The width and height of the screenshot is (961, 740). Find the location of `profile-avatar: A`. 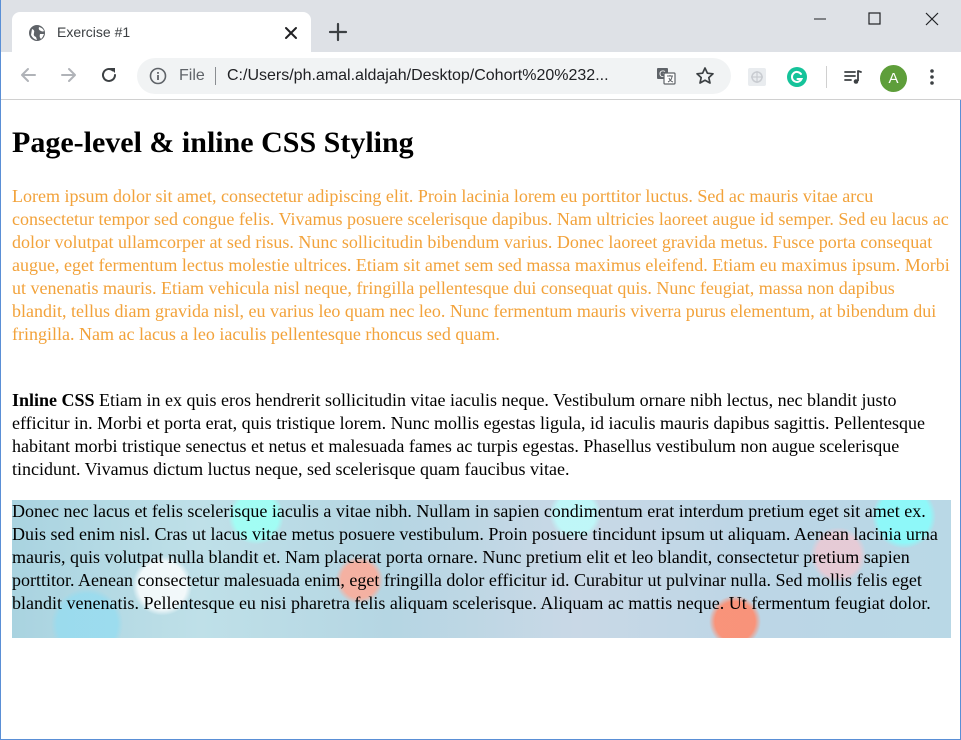

profile-avatar: A is located at coordinates (893, 78).